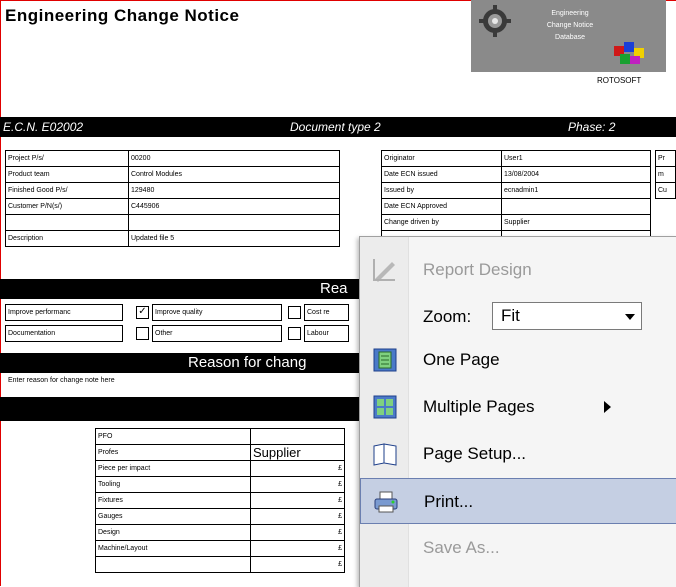 Image resolution: width=676 pixels, height=587 pixels. Describe the element at coordinates (441, 222) in the screenshot. I see `field-label: Change driven by` at that location.